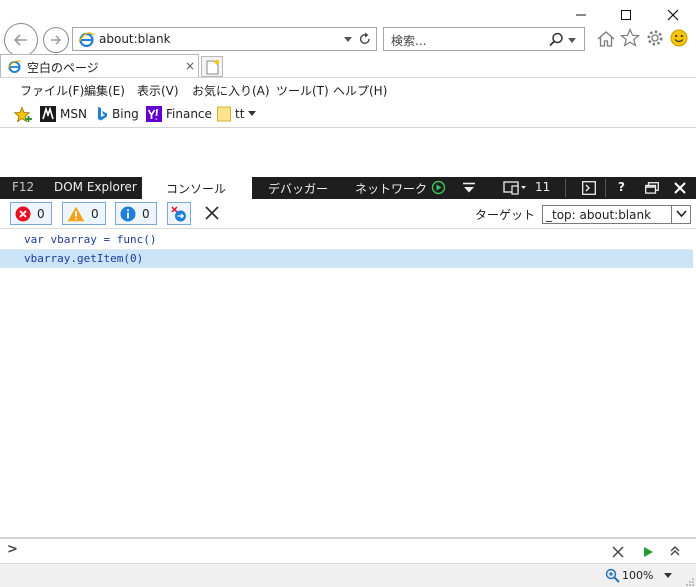 The height and width of the screenshot is (587, 696). I want to click on msn-icon, so click(48, 114).